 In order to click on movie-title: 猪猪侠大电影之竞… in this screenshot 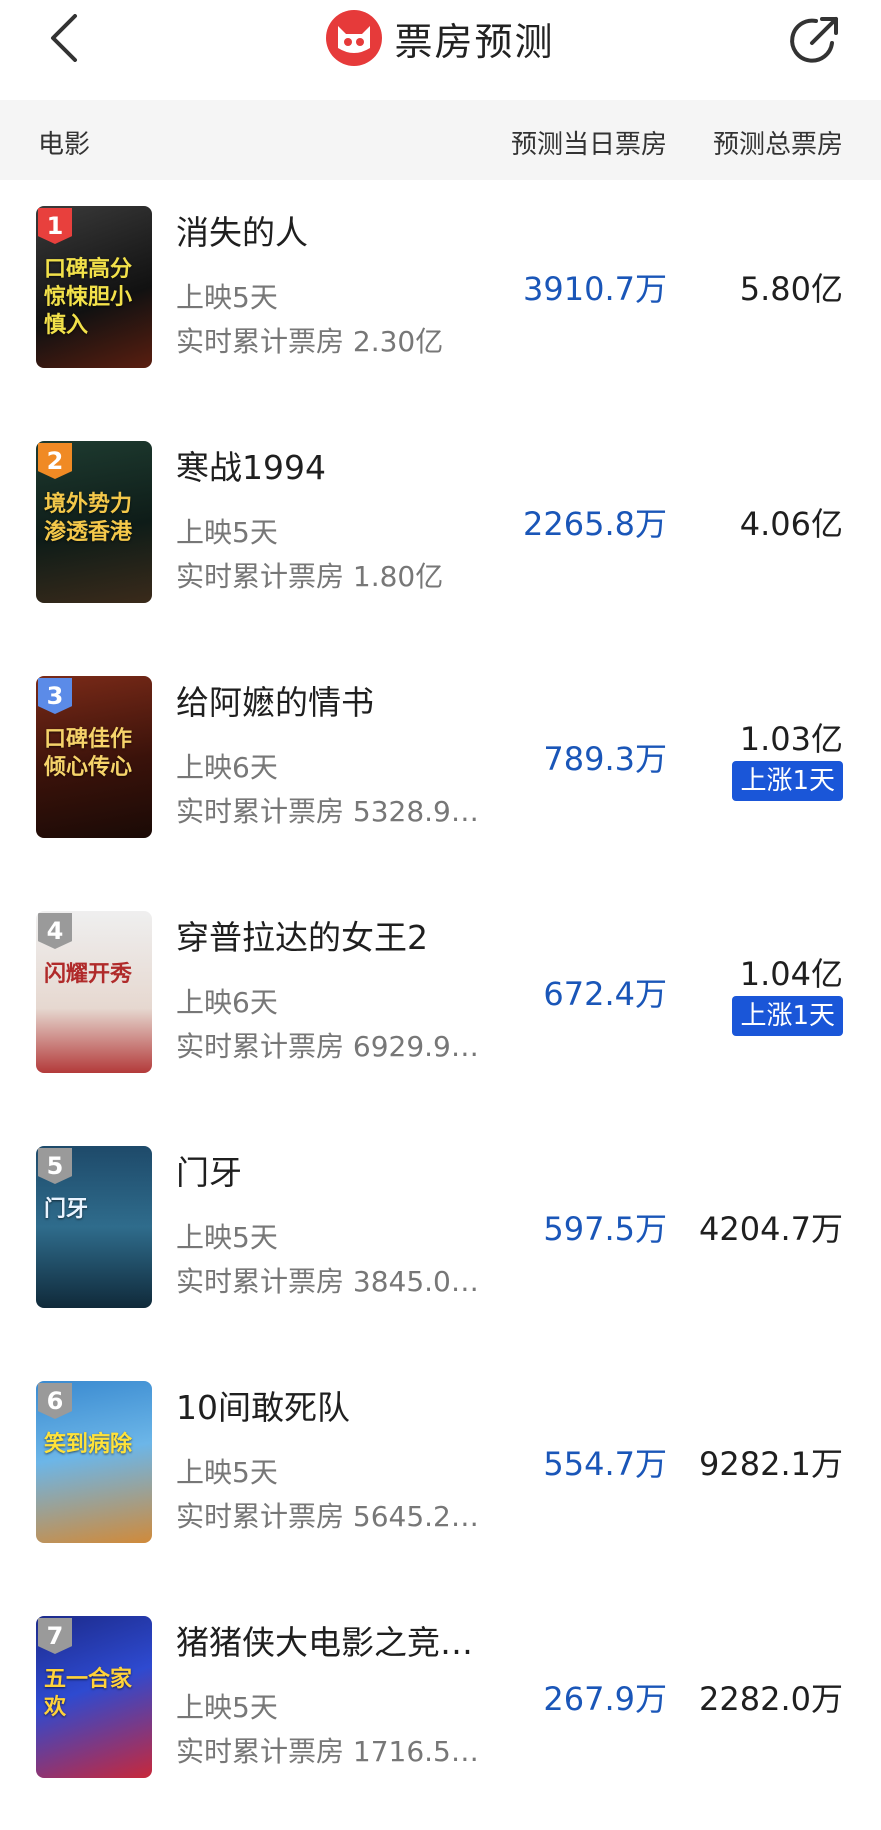, I will do `click(336, 1640)`.